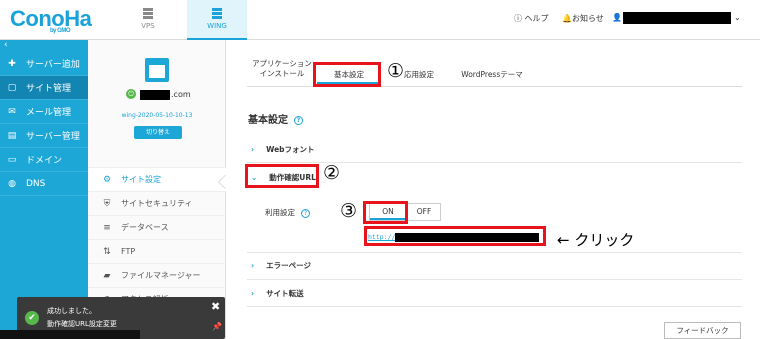 Image resolution: width=760 pixels, height=339 pixels. Describe the element at coordinates (12, 111) in the screenshot. I see `mail-icon: ✉` at that location.